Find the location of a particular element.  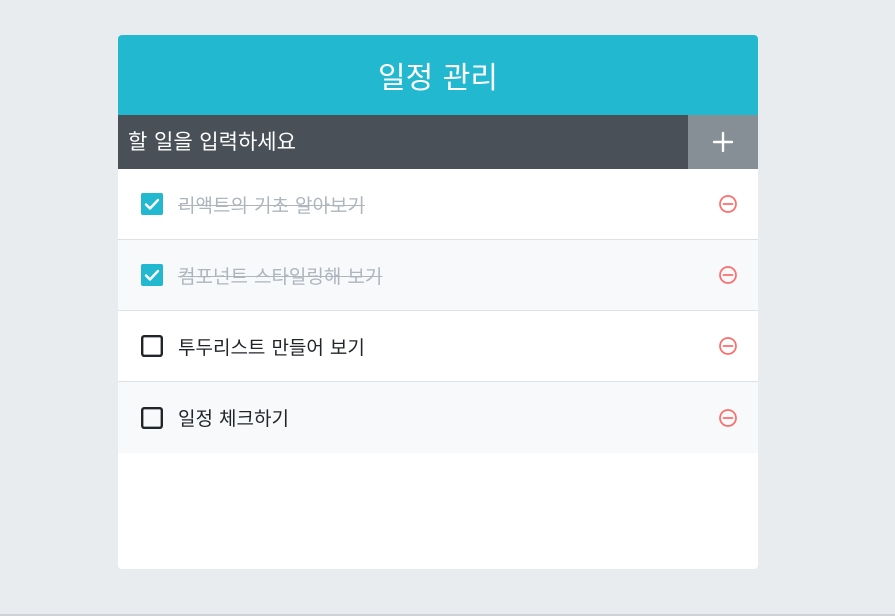

plus-icon is located at coordinates (723, 142).